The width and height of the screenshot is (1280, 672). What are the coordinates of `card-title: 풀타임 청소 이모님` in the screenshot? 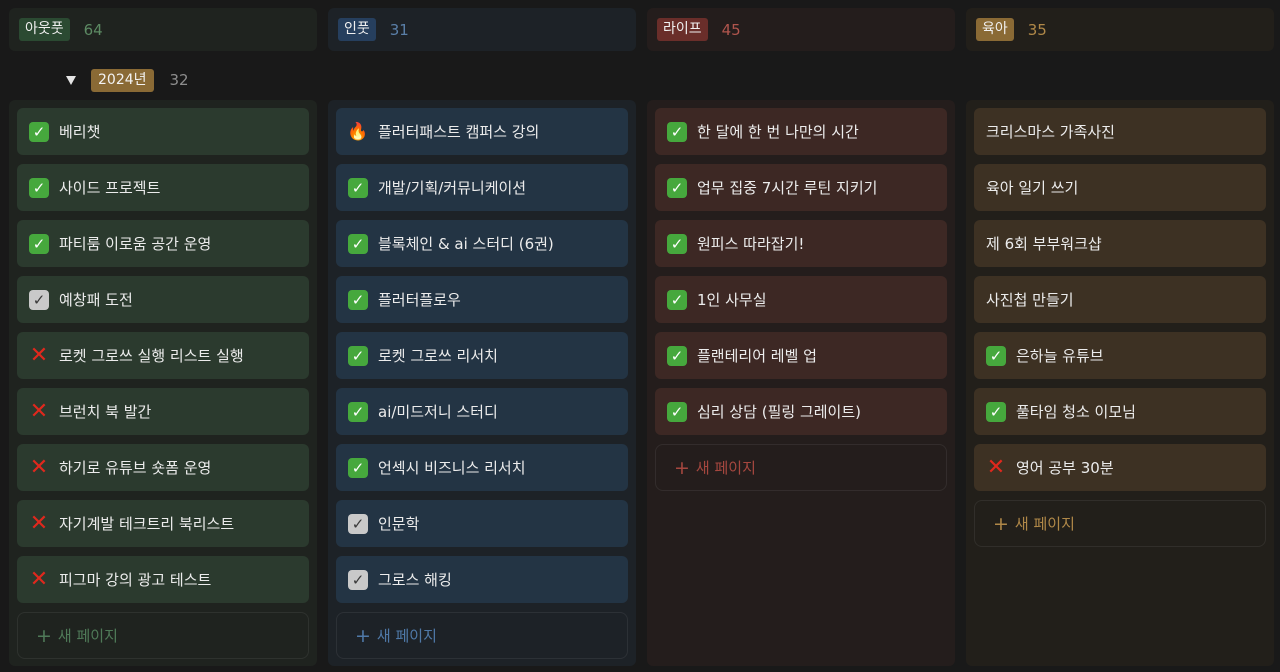 It's located at (1076, 412).